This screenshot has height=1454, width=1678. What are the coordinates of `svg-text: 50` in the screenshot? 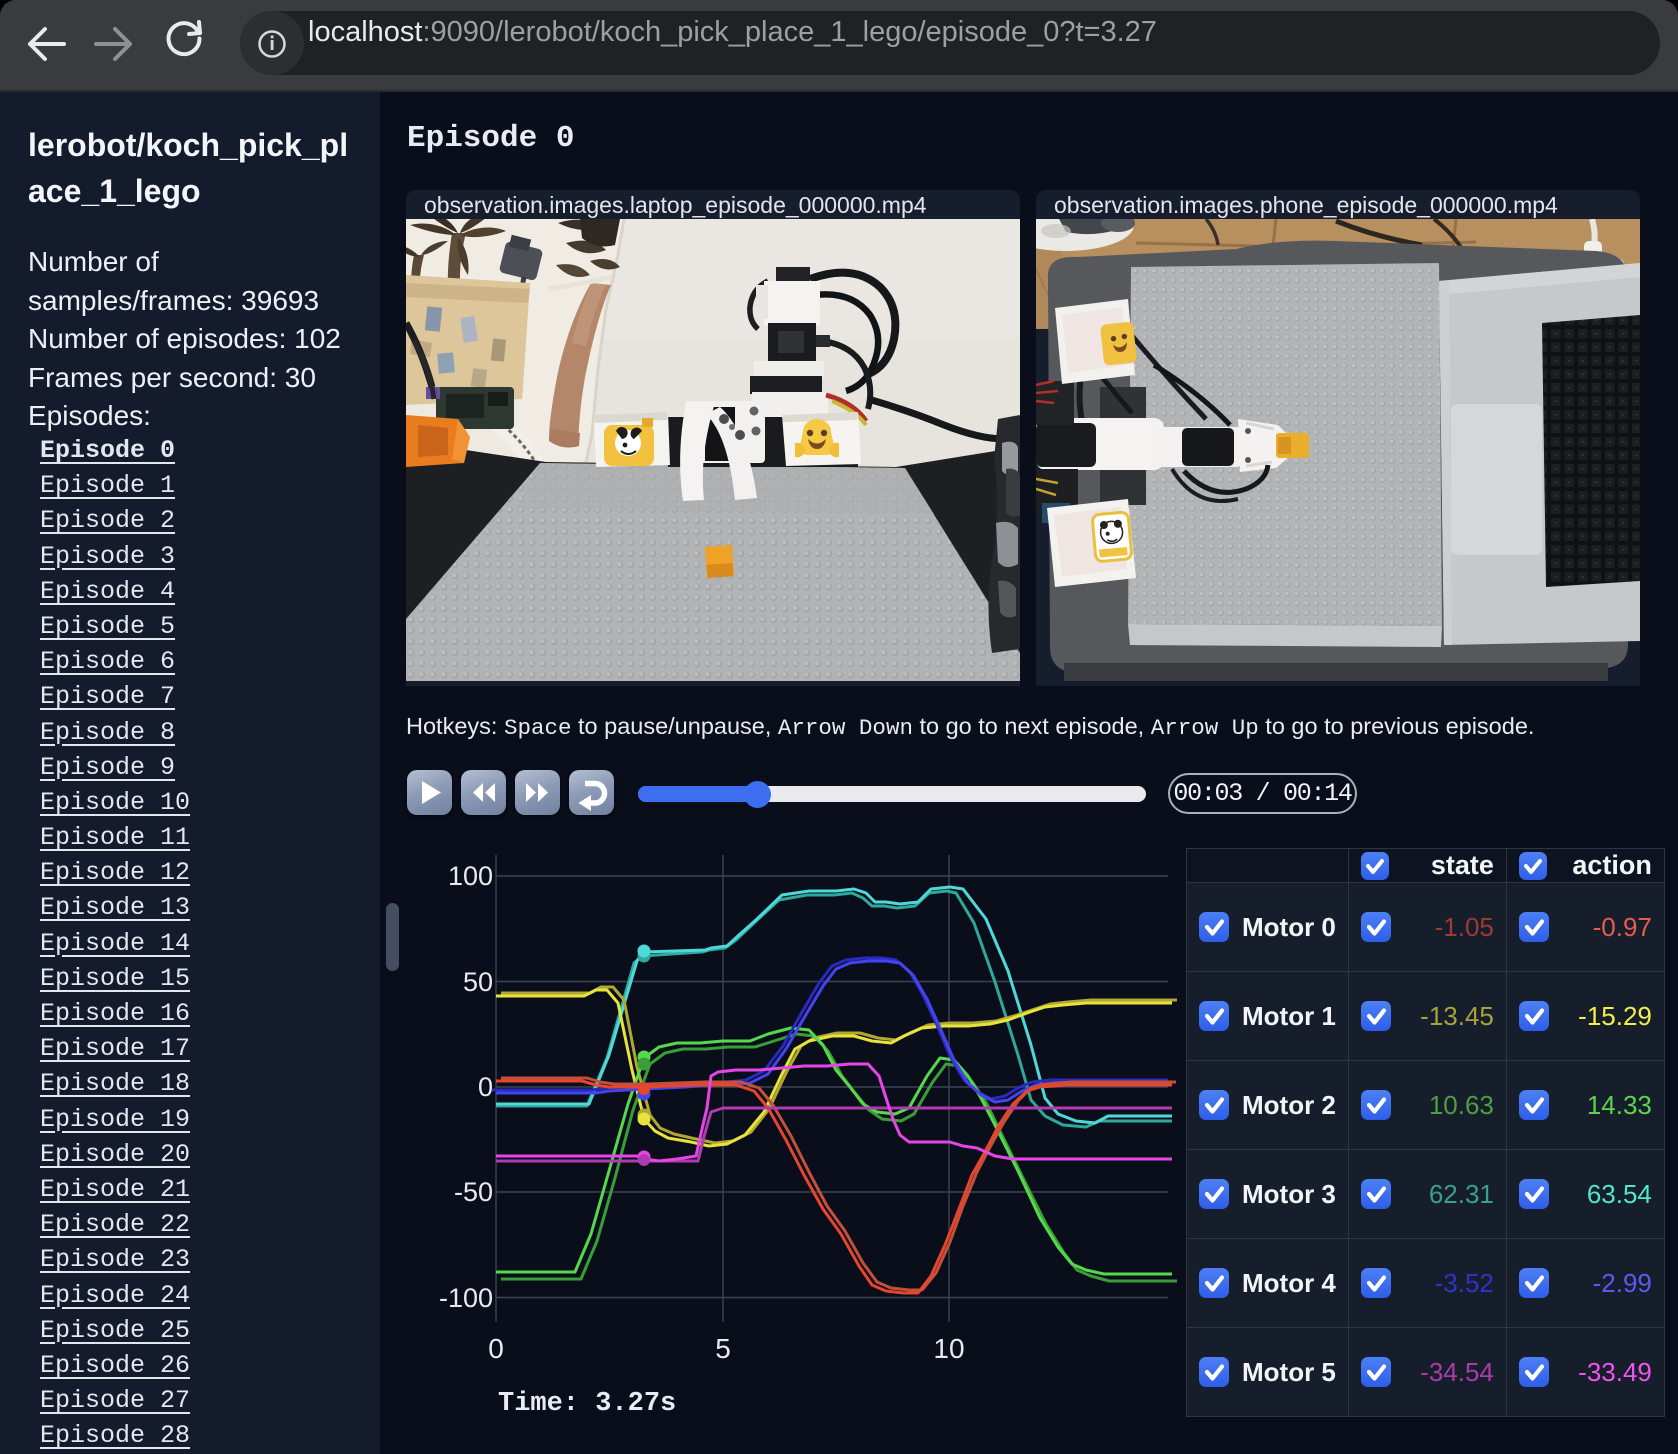 It's located at (478, 982).